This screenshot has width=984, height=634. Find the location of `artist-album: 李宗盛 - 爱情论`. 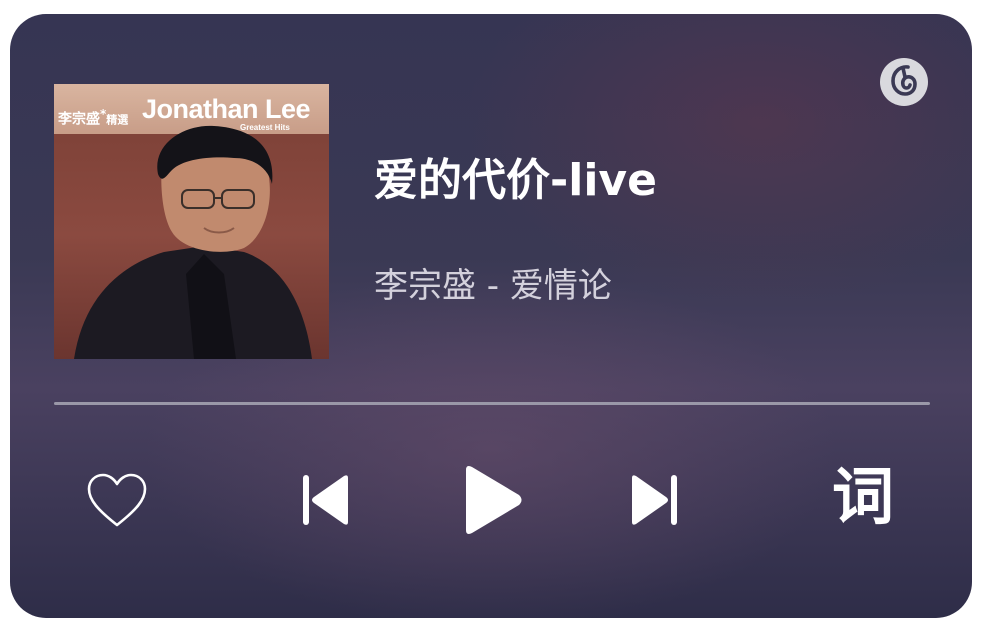

artist-album: 李宗盛 - 爱情论 is located at coordinates (493, 282).